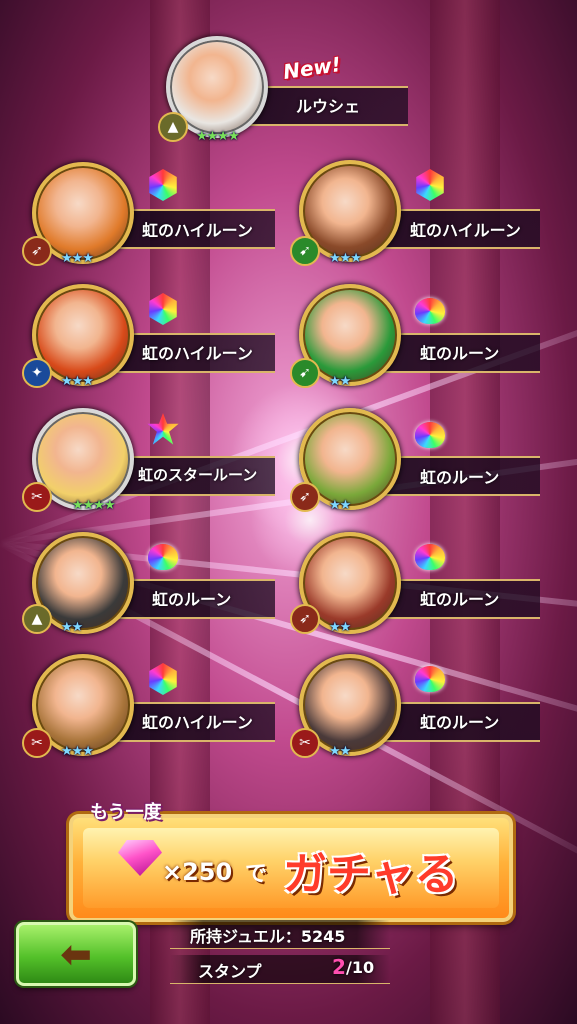  What do you see at coordinates (256, 874) in the screenshot?
I see `gacha-de: で` at bounding box center [256, 874].